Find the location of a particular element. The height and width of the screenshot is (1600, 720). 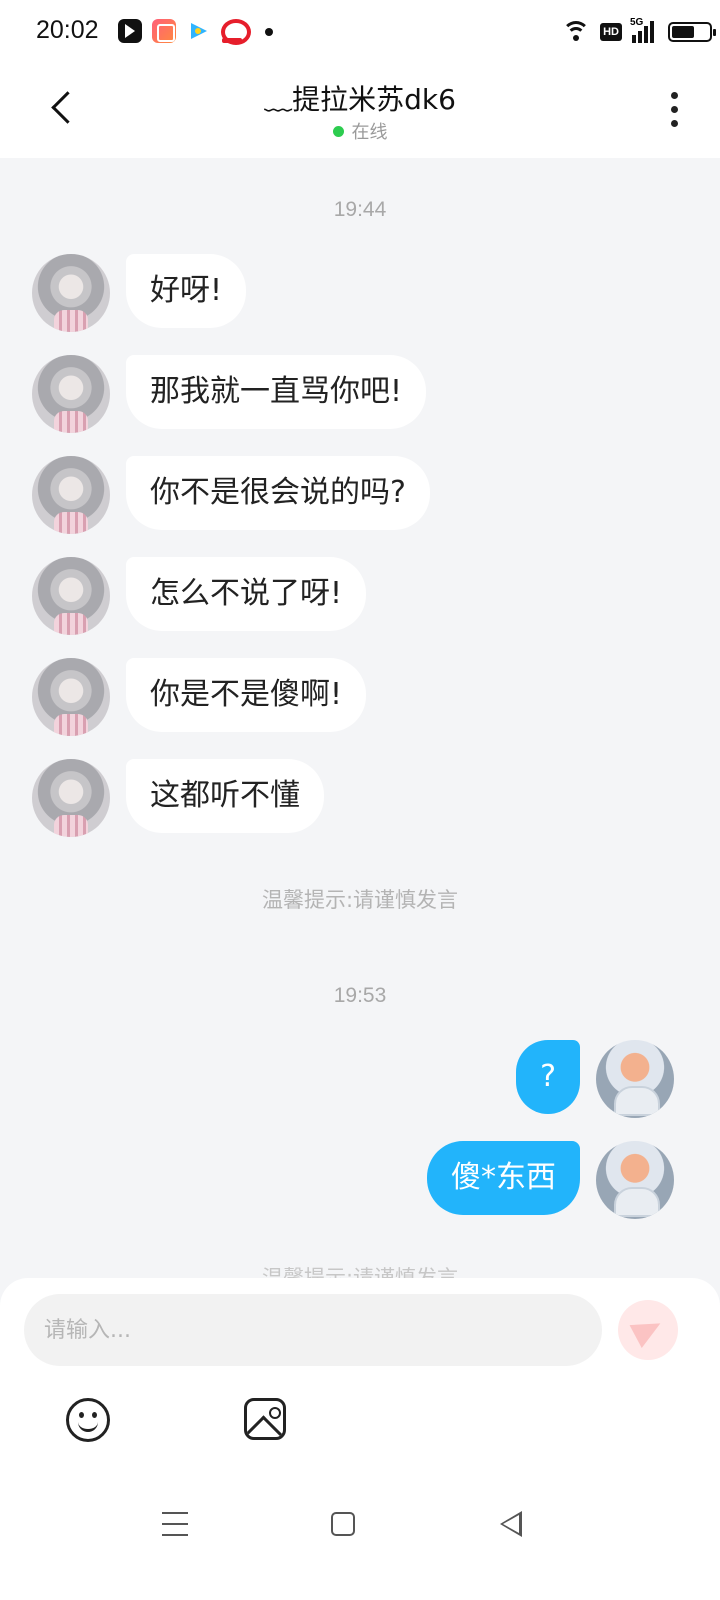

wifi-icon is located at coordinates (576, 32).